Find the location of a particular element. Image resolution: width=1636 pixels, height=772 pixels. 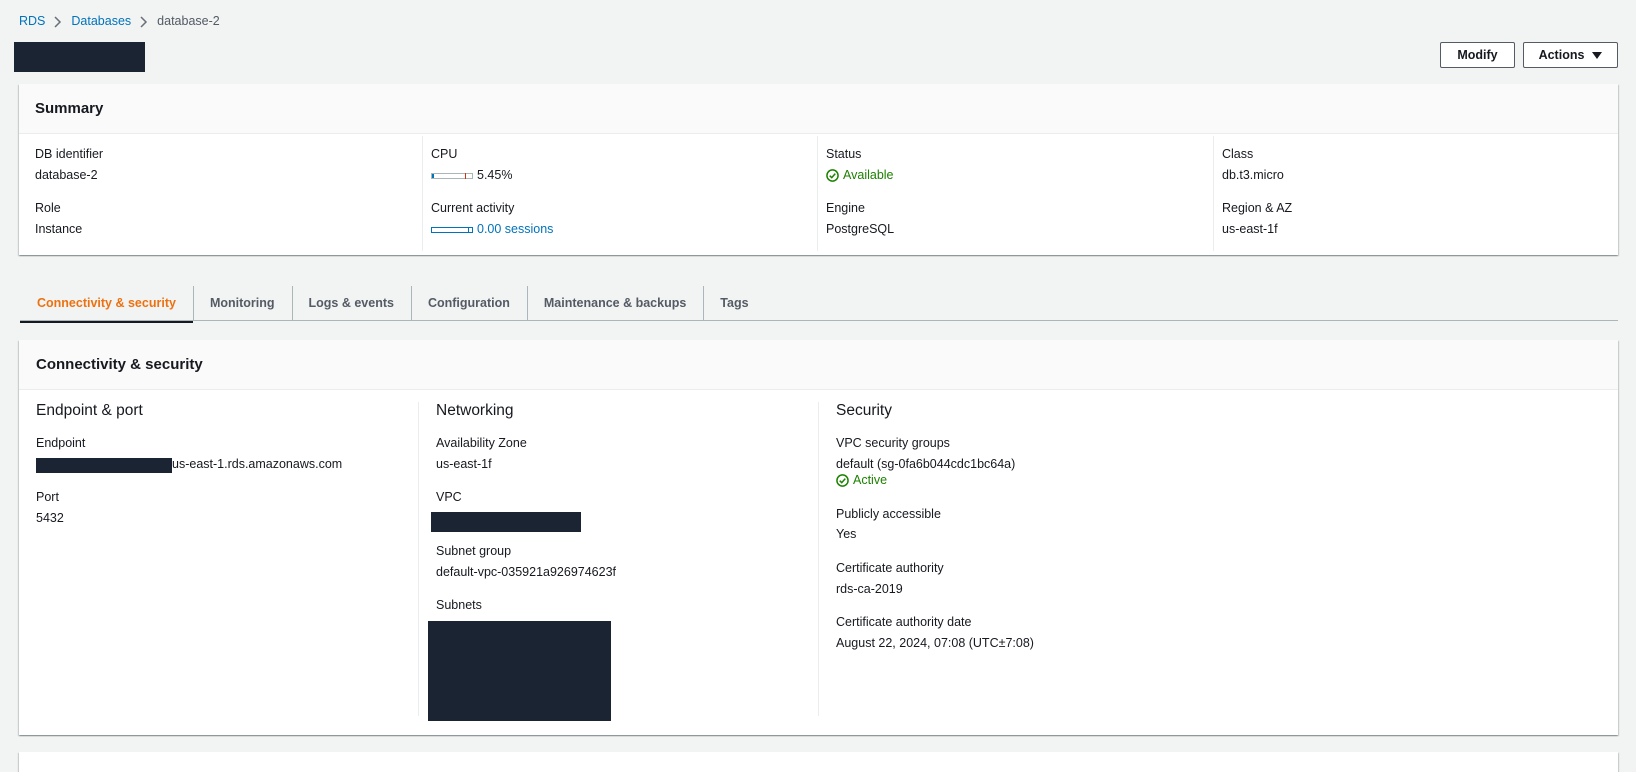

cpu-label: CPU is located at coordinates (444, 154).